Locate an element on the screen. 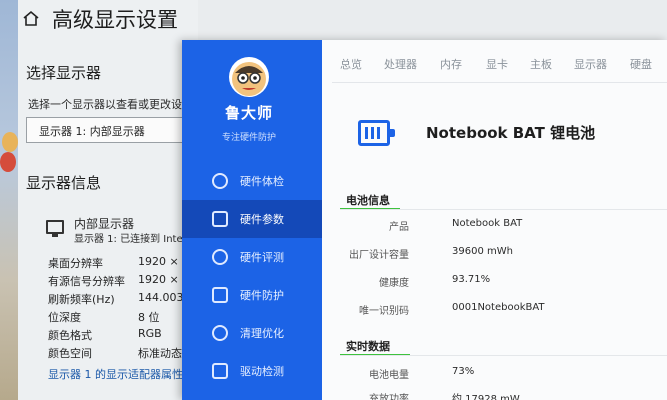 This screenshot has width=667, height=400. home-icon is located at coordinates (31, 18).